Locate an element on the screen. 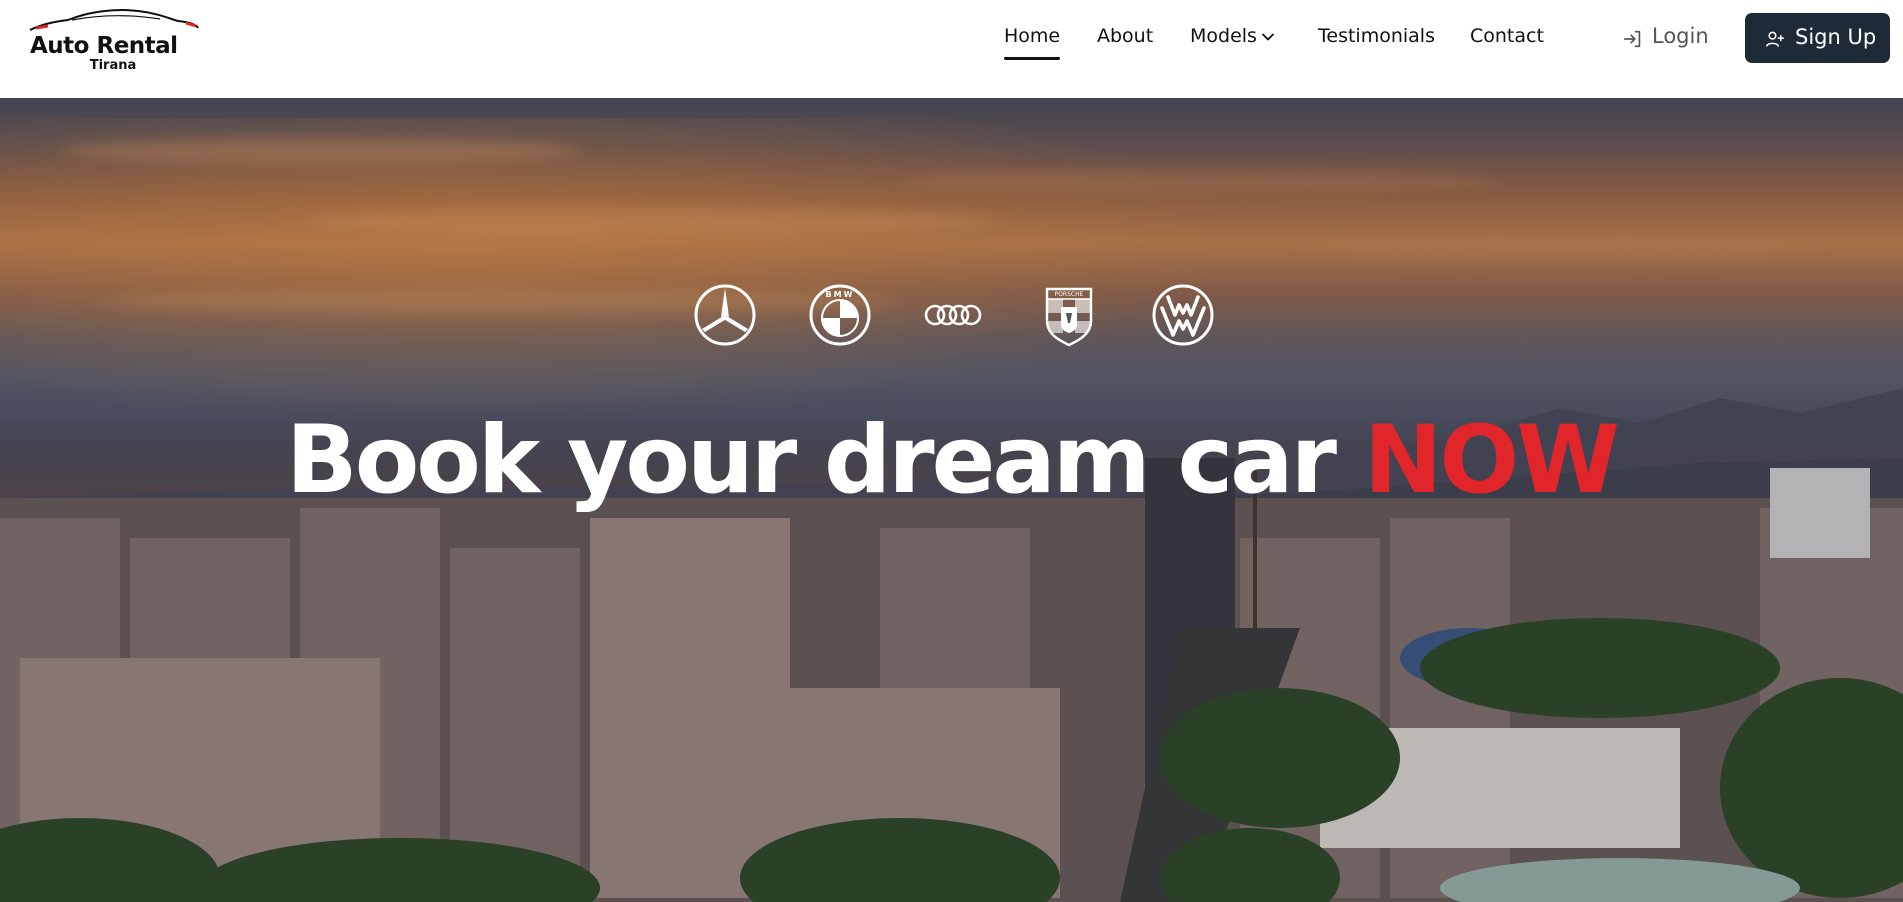 The image size is (1903, 902). chevron-down-icon is located at coordinates (1268, 37).